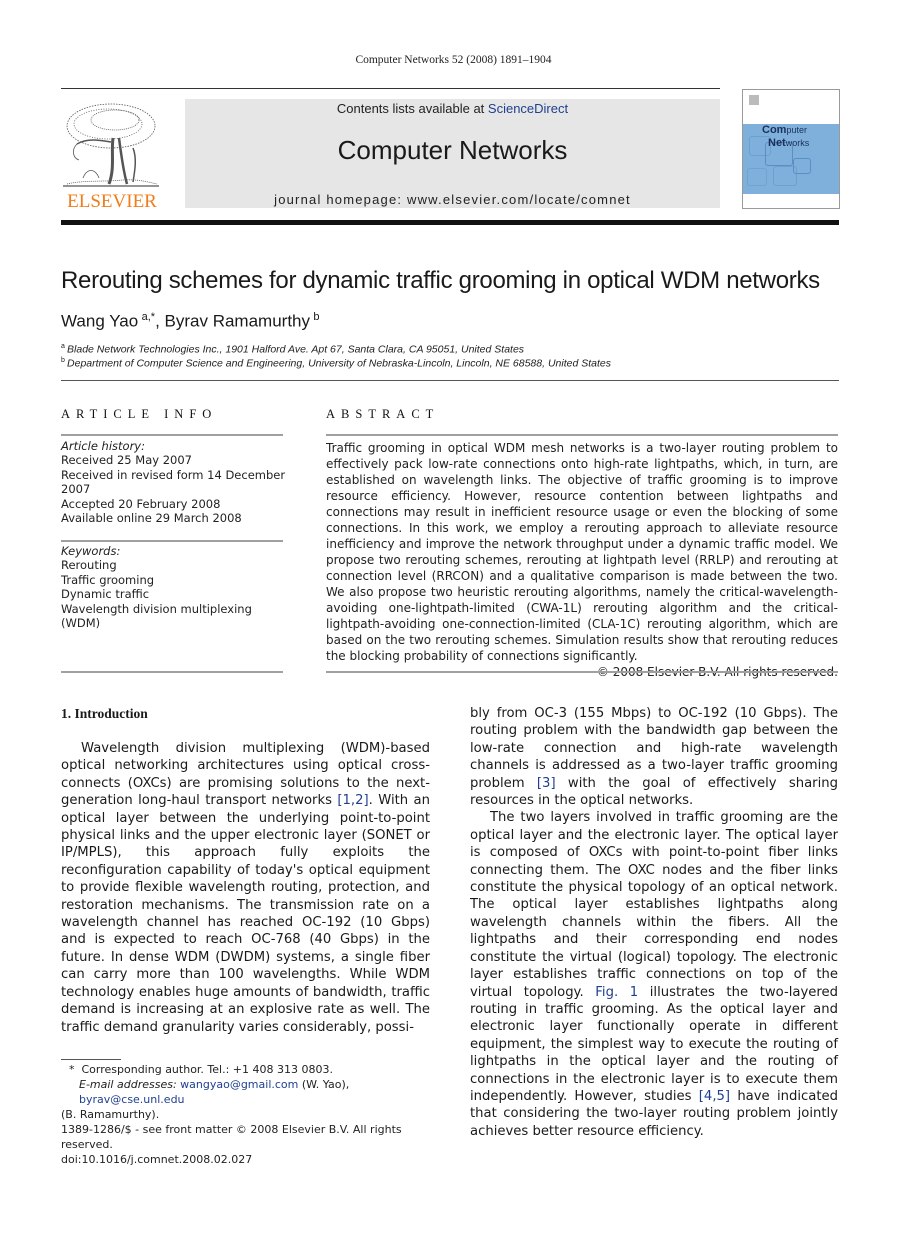 This screenshot has width=907, height=1238. What do you see at coordinates (528, 108) in the screenshot?
I see `sciencedirect-link: ScienceDirect` at bounding box center [528, 108].